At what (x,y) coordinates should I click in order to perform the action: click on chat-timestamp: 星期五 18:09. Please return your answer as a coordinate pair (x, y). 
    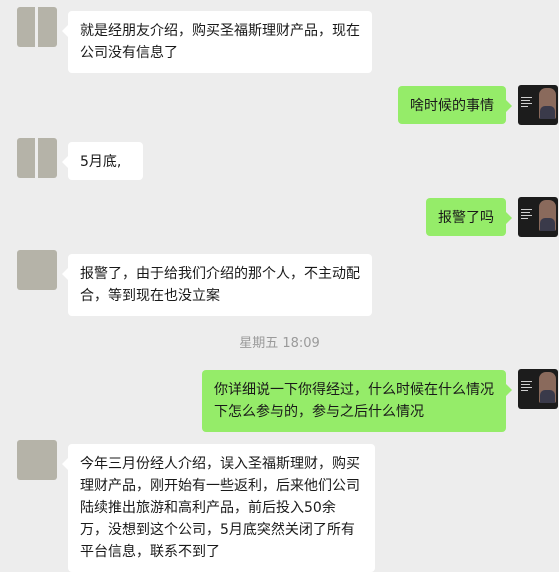
    Looking at the image, I should click on (279, 343).